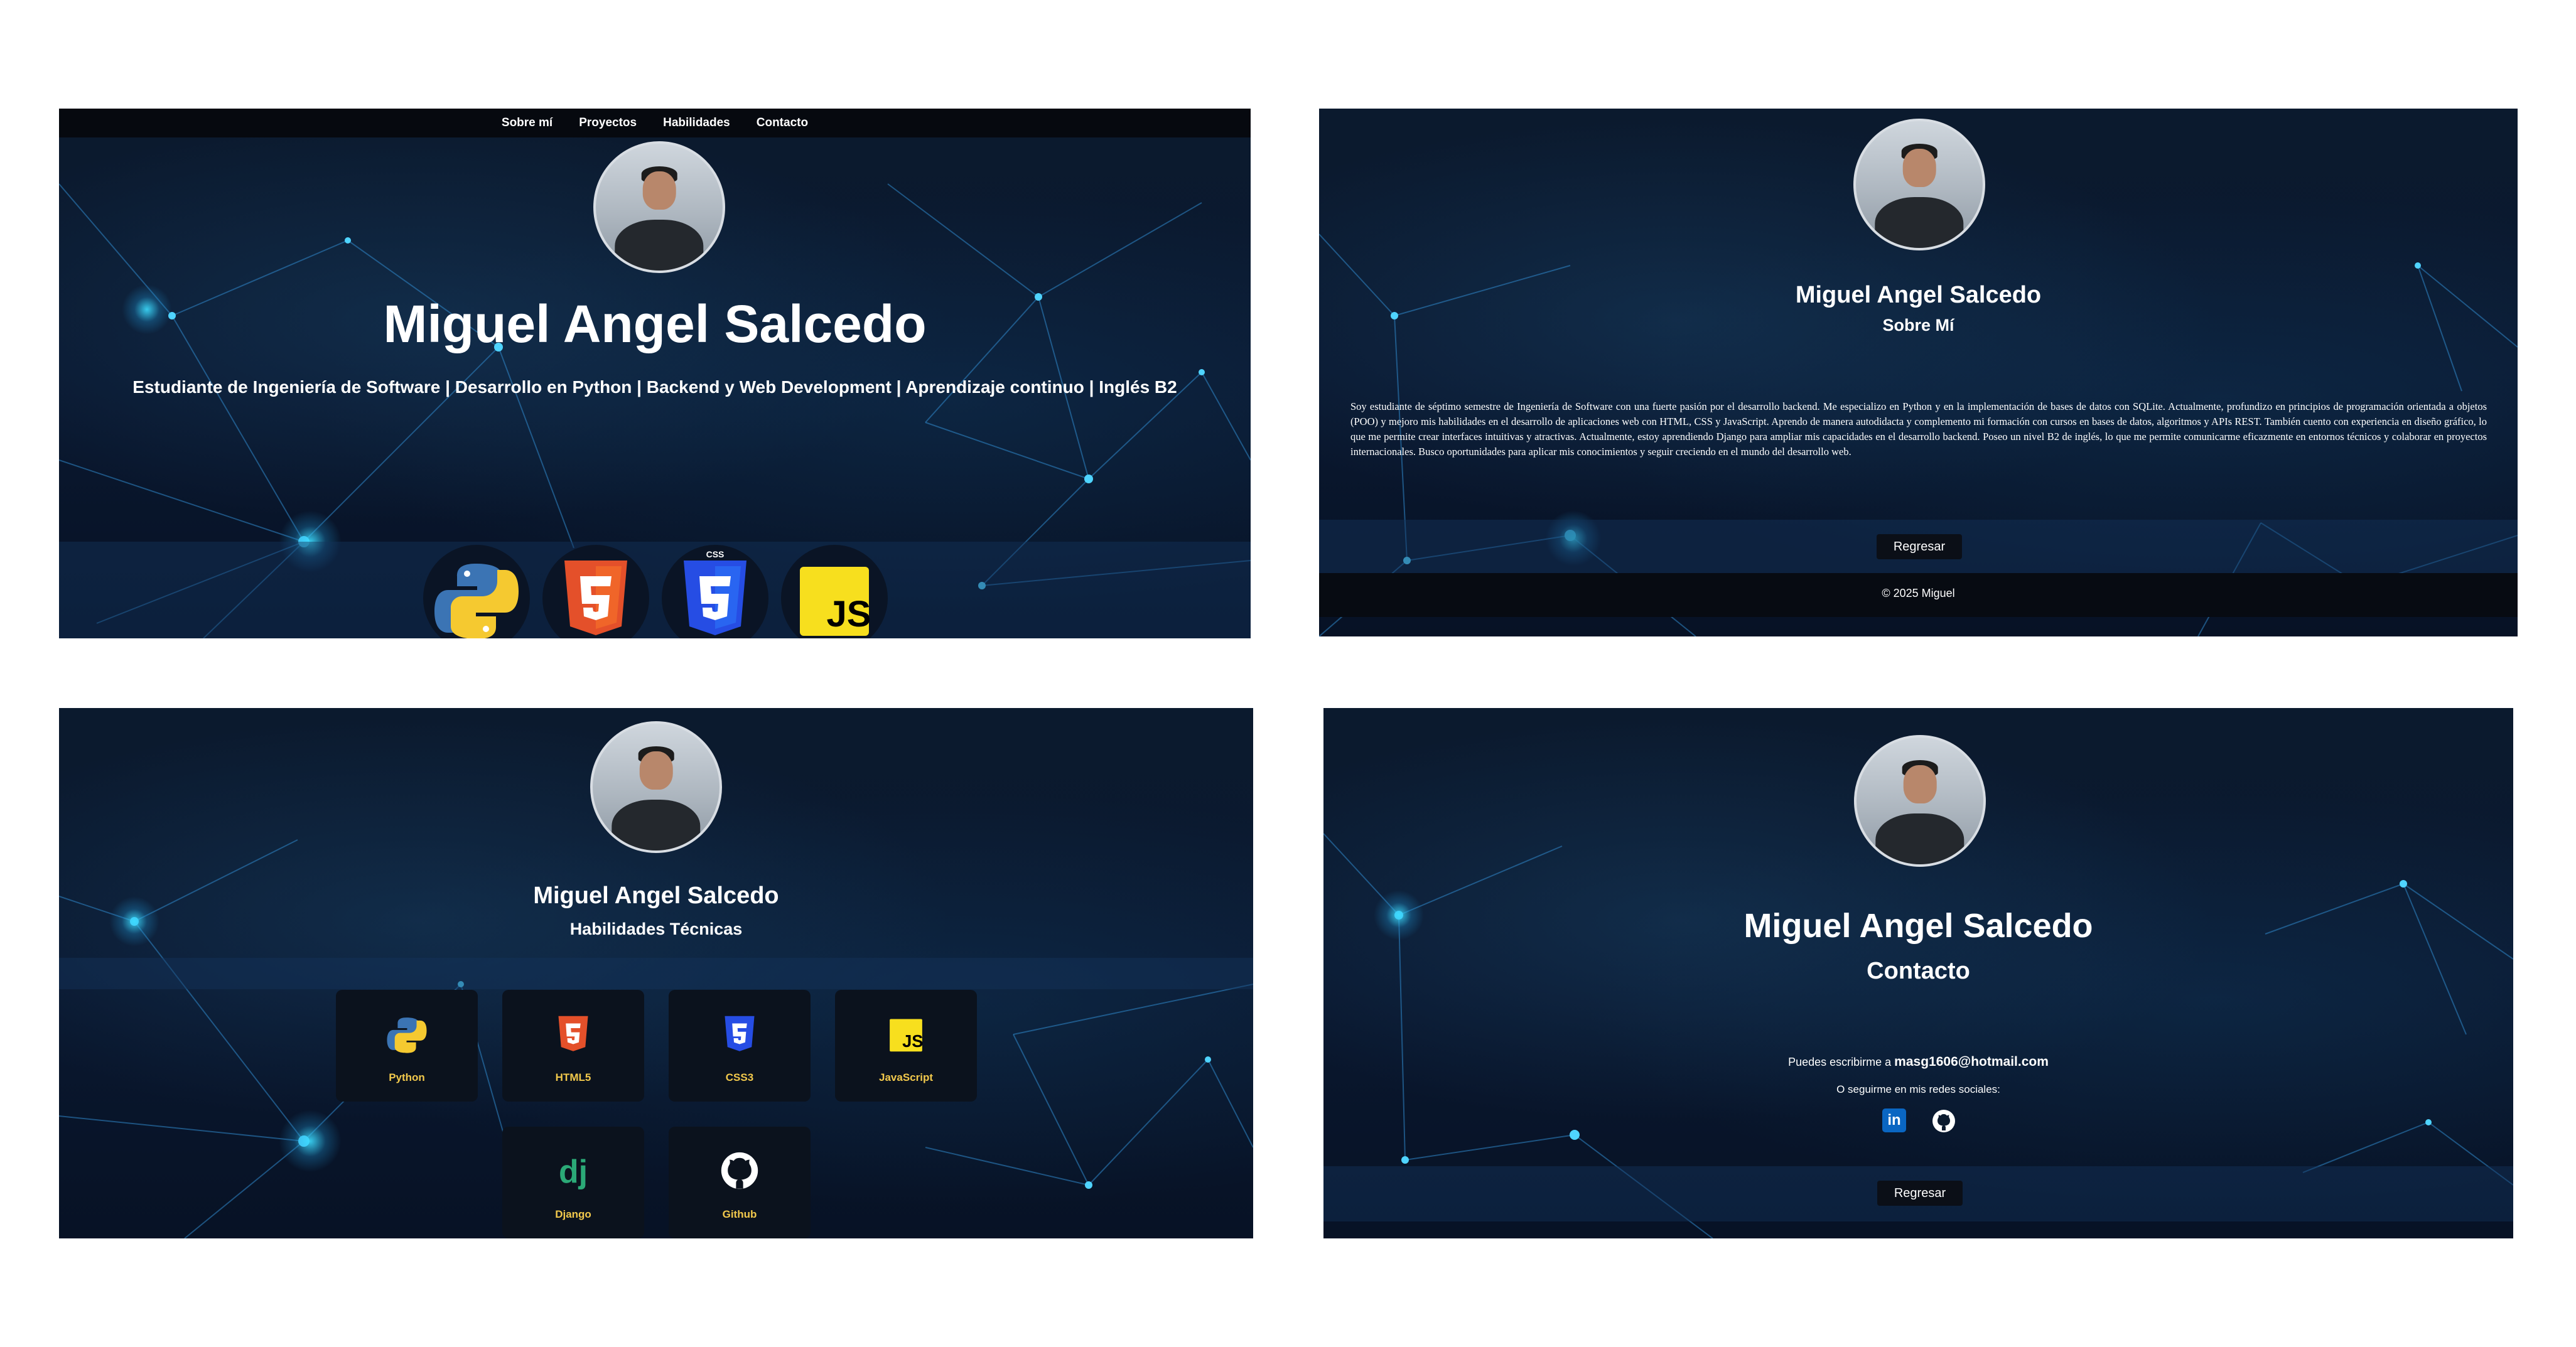  What do you see at coordinates (310, 1141) in the screenshot?
I see `glow-node` at bounding box center [310, 1141].